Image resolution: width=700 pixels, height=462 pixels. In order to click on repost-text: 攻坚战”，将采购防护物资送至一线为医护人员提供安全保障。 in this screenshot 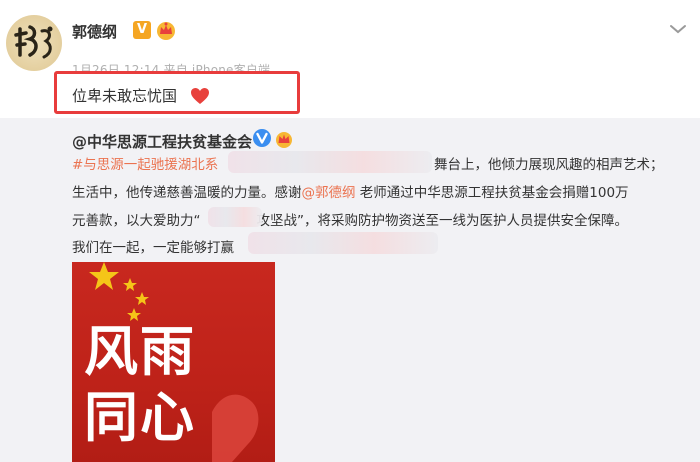, I will do `click(442, 221)`.